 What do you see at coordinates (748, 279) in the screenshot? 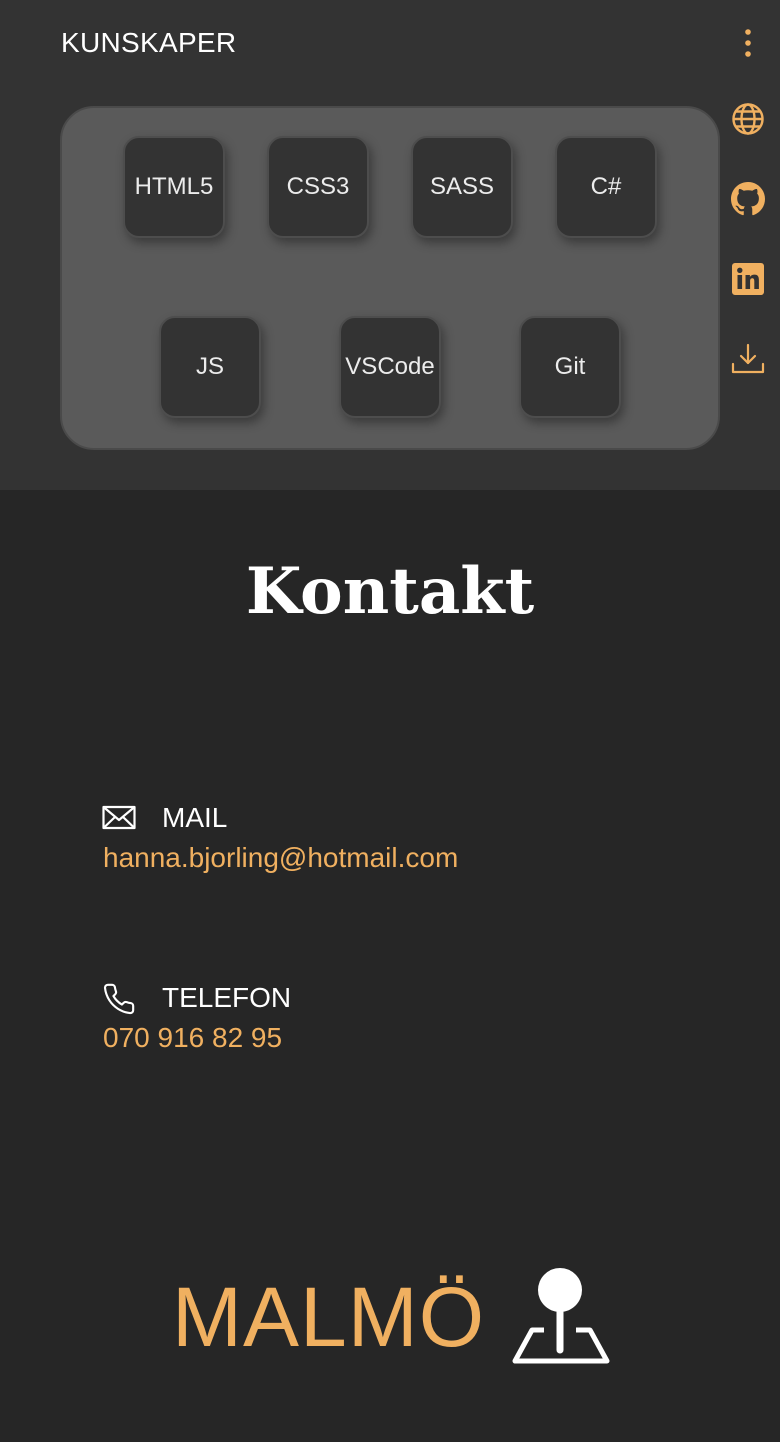
I see `linkedin-icon` at bounding box center [748, 279].